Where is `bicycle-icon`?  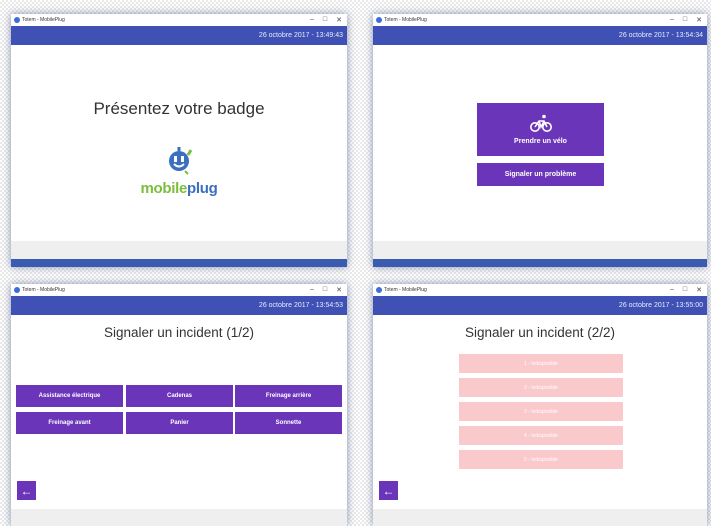 bicycle-icon is located at coordinates (540, 123).